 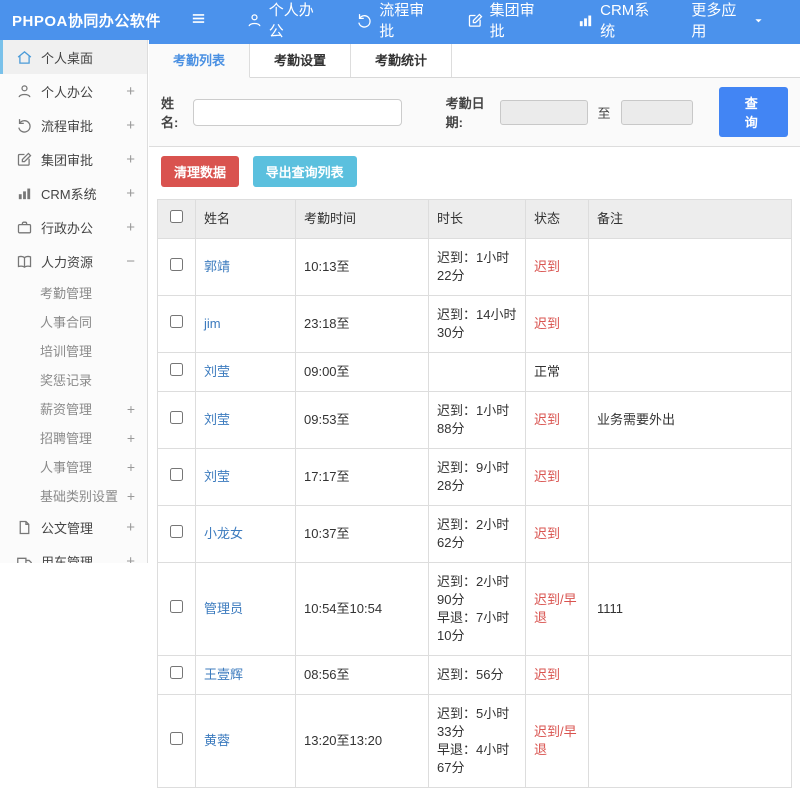 I want to click on status-cell: 迟到, so click(x=557, y=675).